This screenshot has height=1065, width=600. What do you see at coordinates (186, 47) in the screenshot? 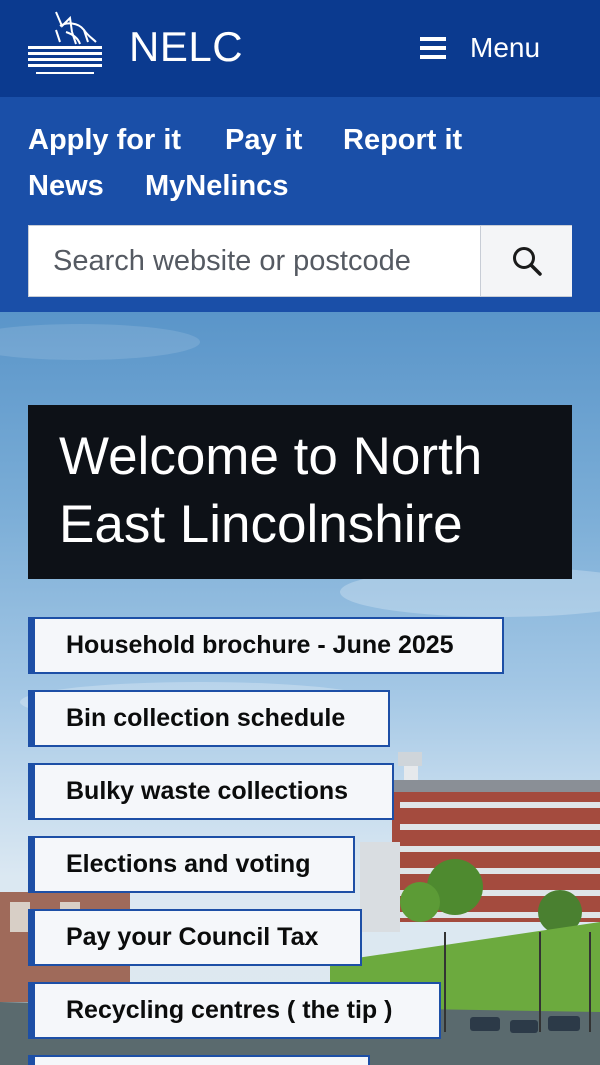
I see `site-name: NELC` at bounding box center [186, 47].